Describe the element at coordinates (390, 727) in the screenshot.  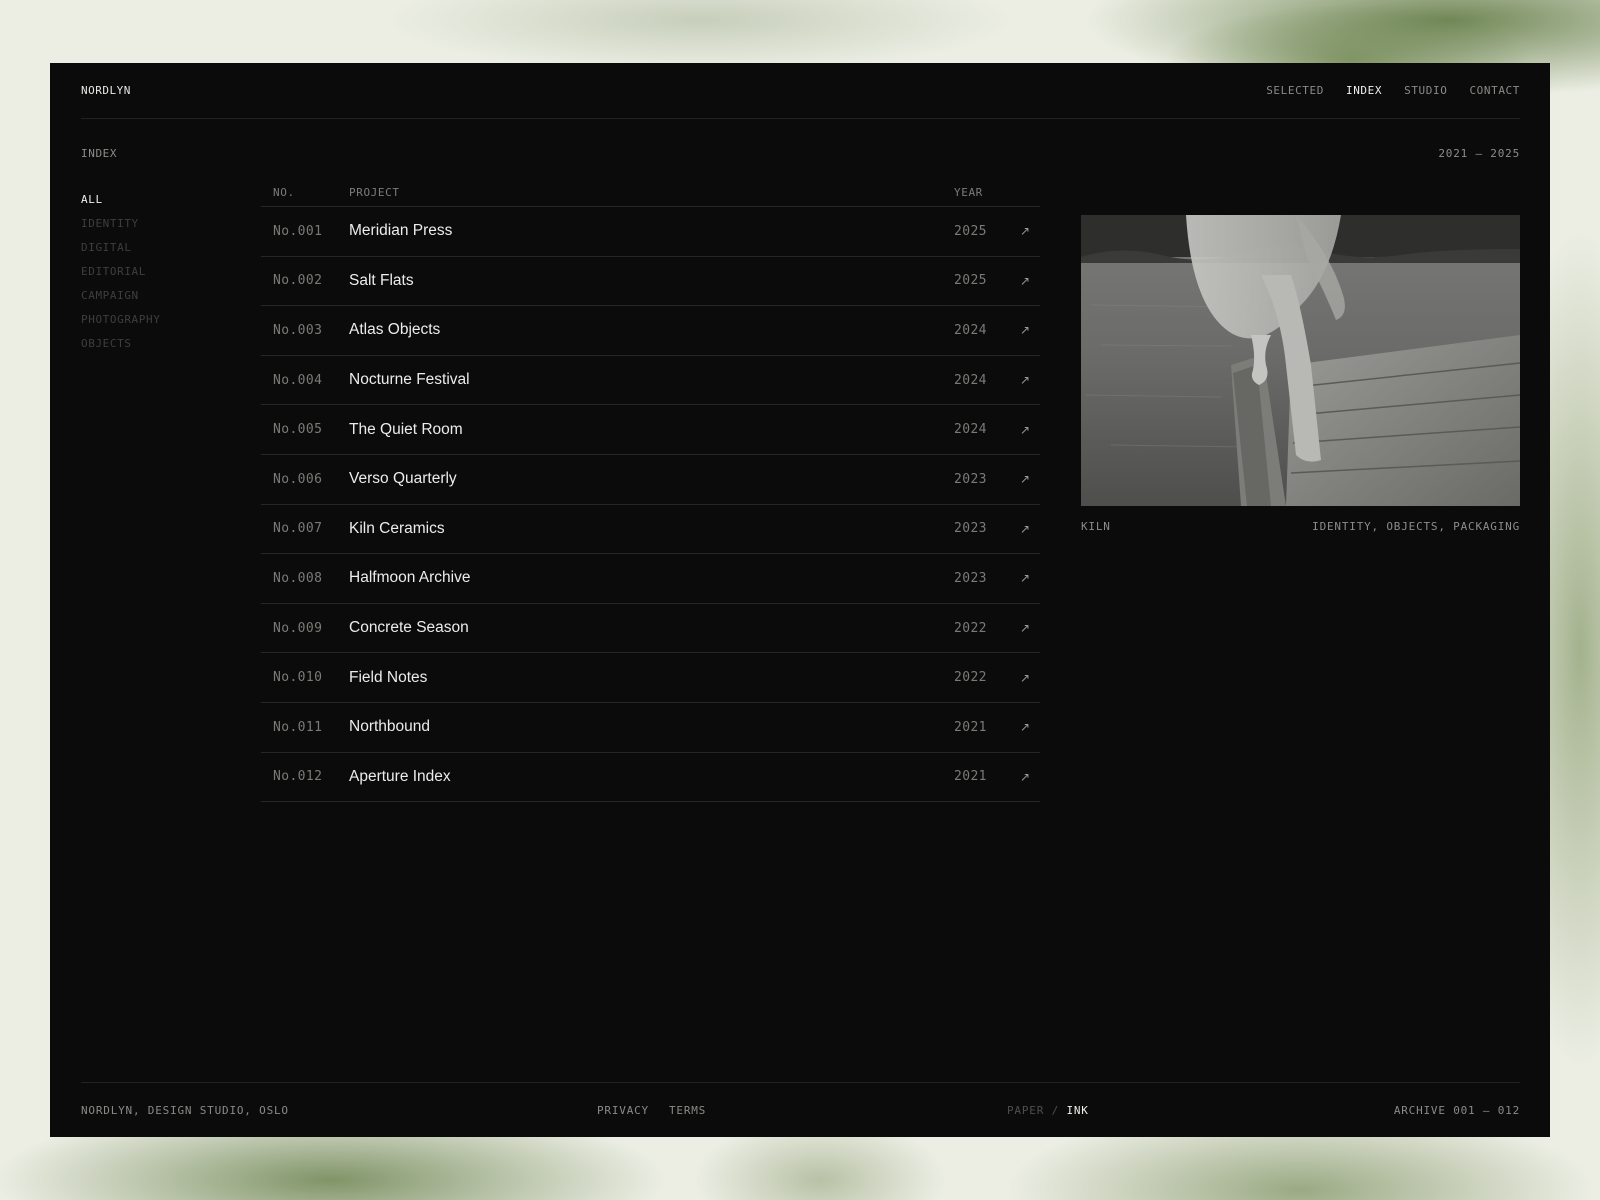
I see `project-name: Northbound` at that location.